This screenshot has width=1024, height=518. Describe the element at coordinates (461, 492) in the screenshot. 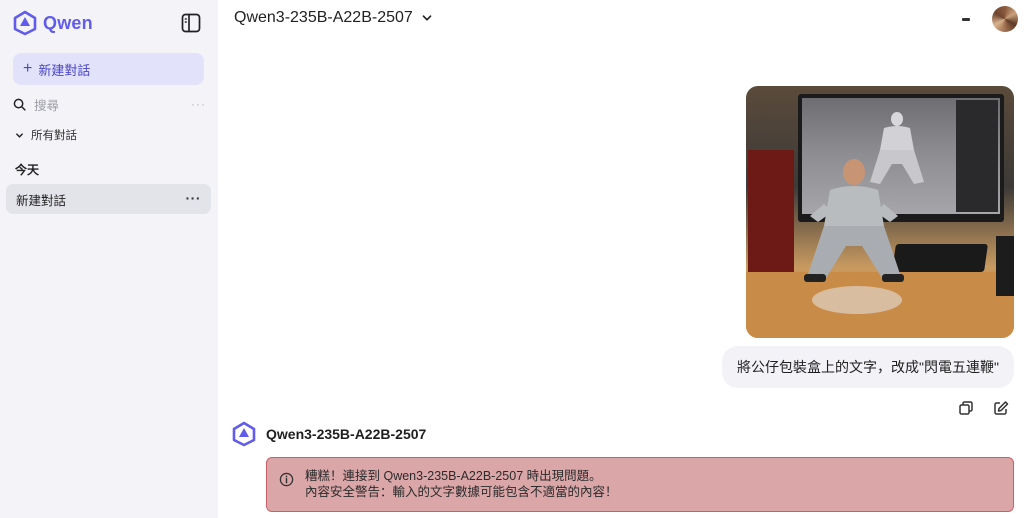

I see `error-line-2: 內容安全警告：輸入的文字數據可能包含不適當的內容！` at that location.